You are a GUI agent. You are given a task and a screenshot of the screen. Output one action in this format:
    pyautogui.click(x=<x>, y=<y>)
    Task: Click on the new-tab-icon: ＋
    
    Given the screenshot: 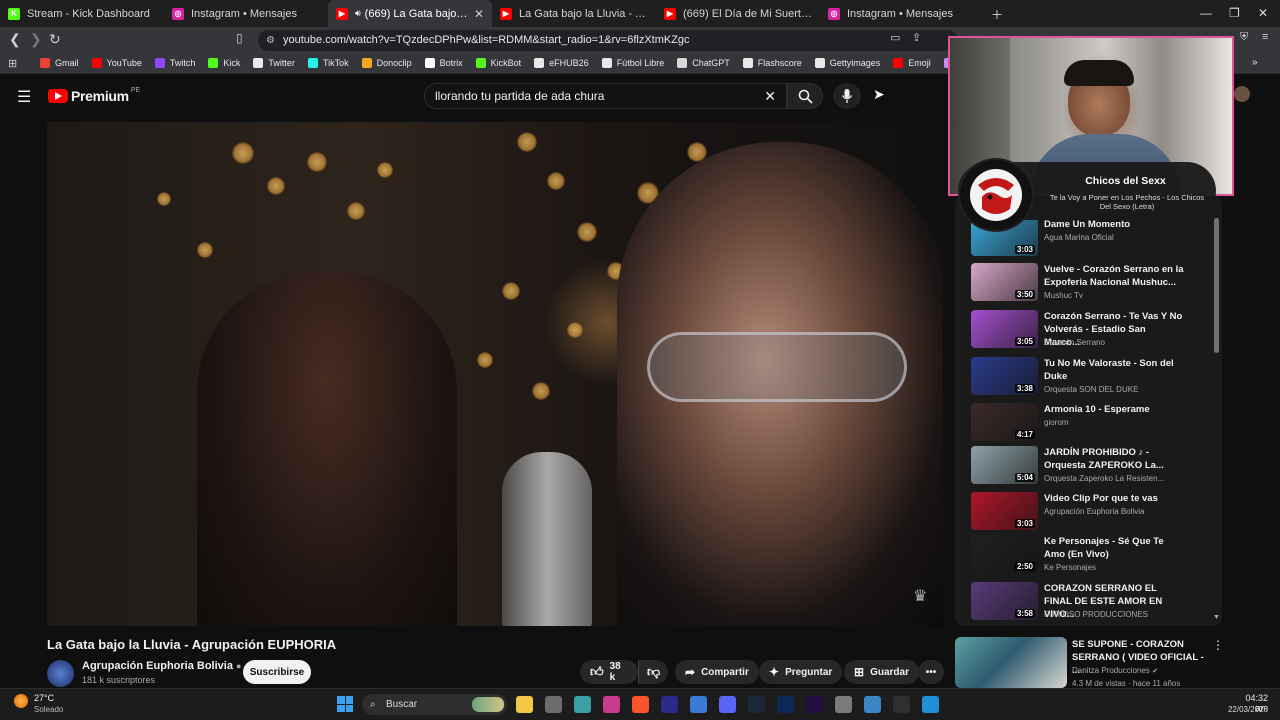 What is the action you would take?
    pyautogui.click(x=997, y=14)
    